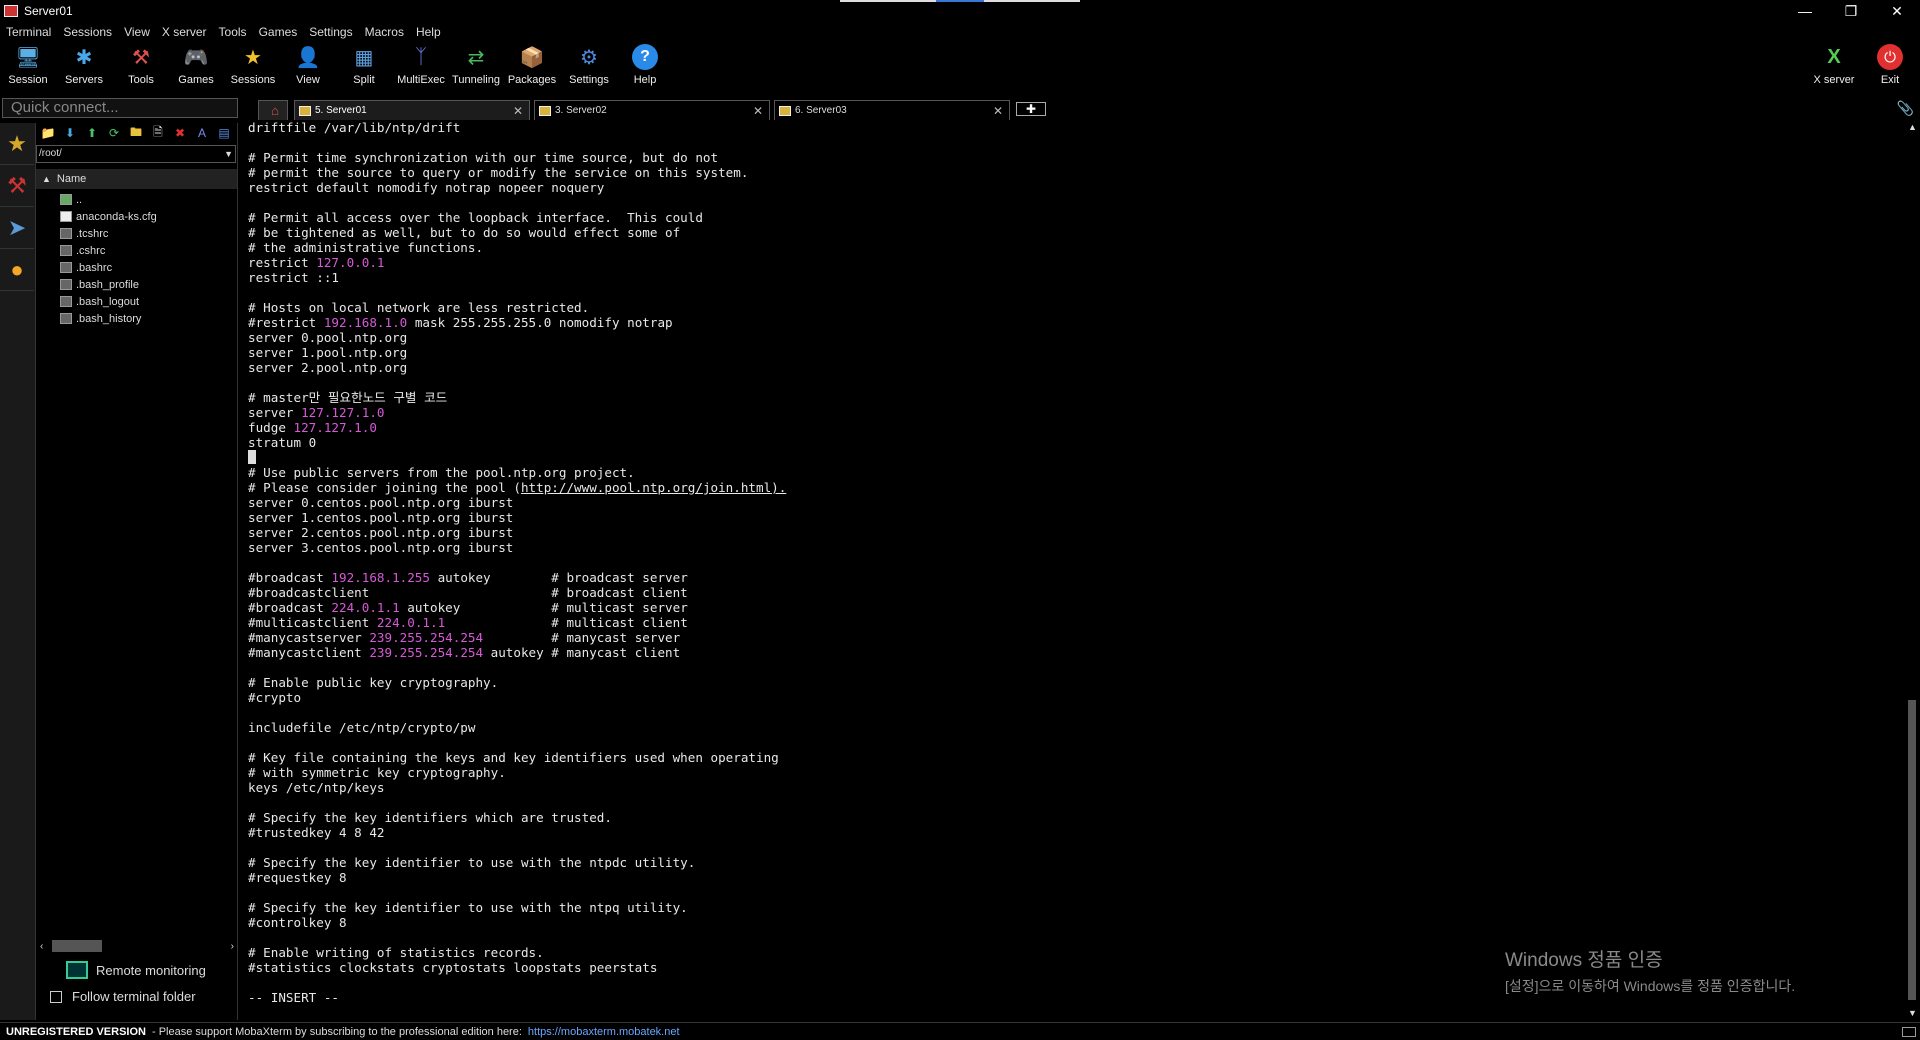 The image size is (1920, 1040). I want to click on restore-button: ❐, so click(1851, 11).